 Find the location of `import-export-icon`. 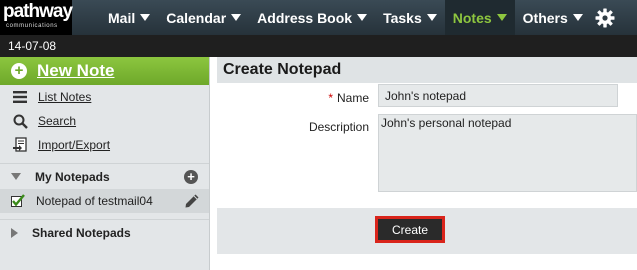

import-export-icon is located at coordinates (20, 145).